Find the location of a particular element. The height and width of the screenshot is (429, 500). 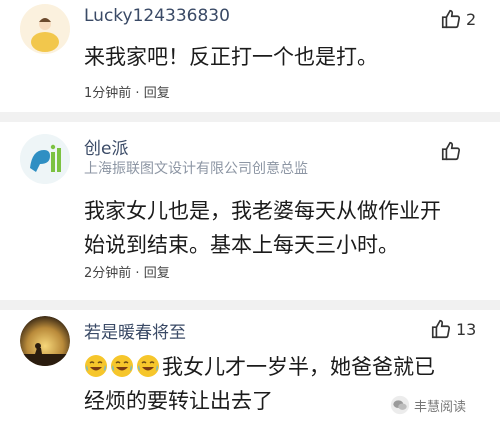

comment-text-line: 经烦的要转让出去了 is located at coordinates (178, 401).